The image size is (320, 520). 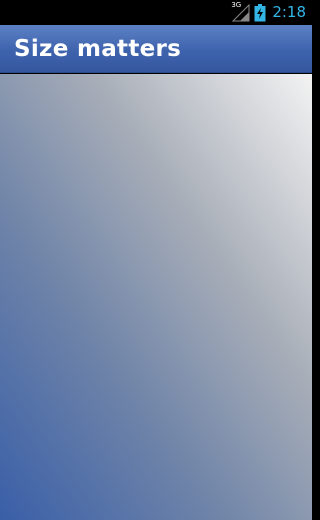 What do you see at coordinates (260, 12) in the screenshot?
I see `battery-charging-icon` at bounding box center [260, 12].